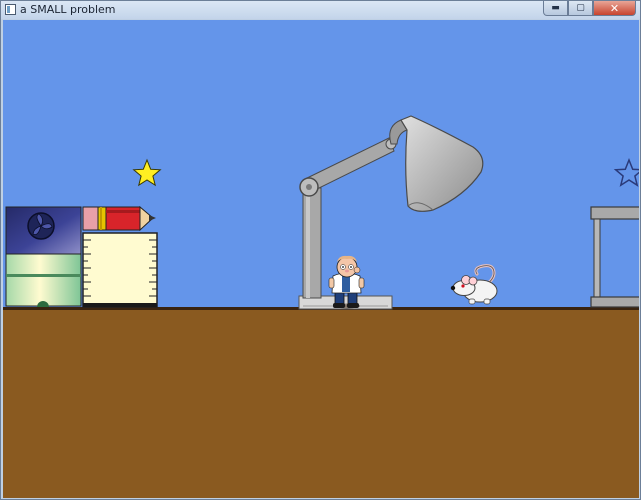  I want to click on window-controls: ▬ ▢ ✕, so click(589, 9).